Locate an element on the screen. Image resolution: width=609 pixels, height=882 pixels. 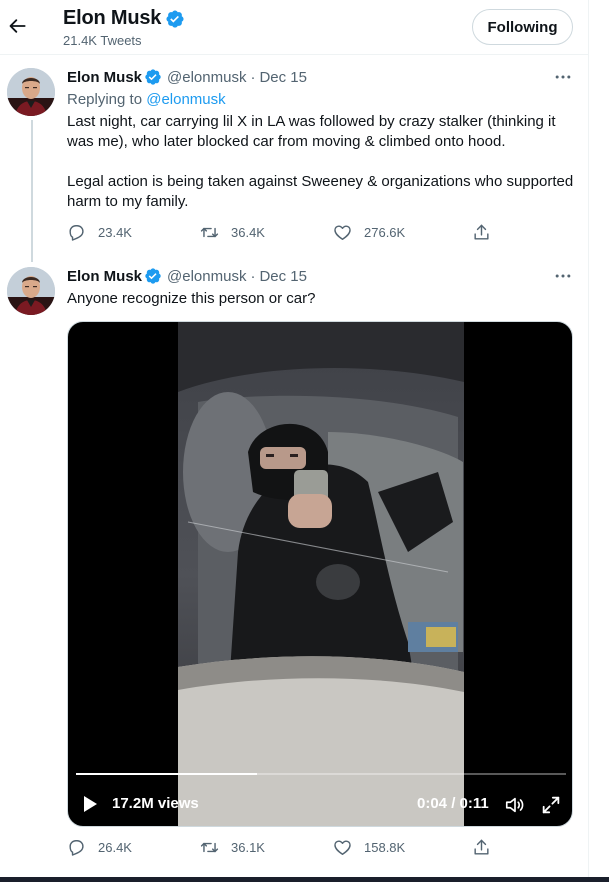
play-icon is located at coordinates (90, 804).